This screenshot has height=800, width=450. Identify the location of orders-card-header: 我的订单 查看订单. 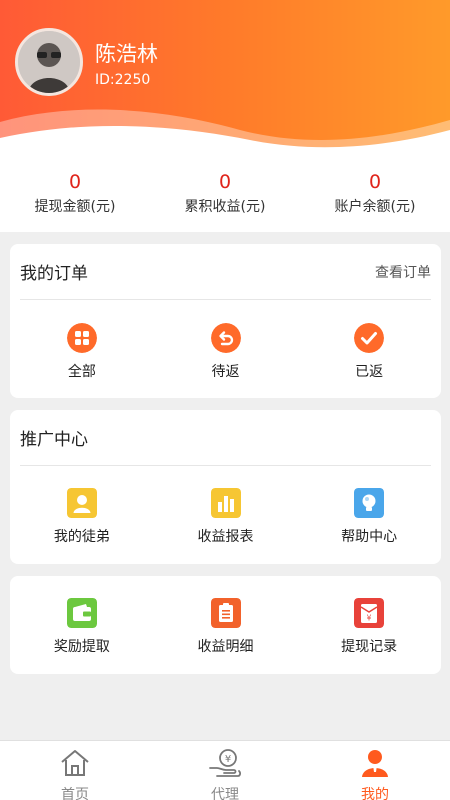
(225, 272).